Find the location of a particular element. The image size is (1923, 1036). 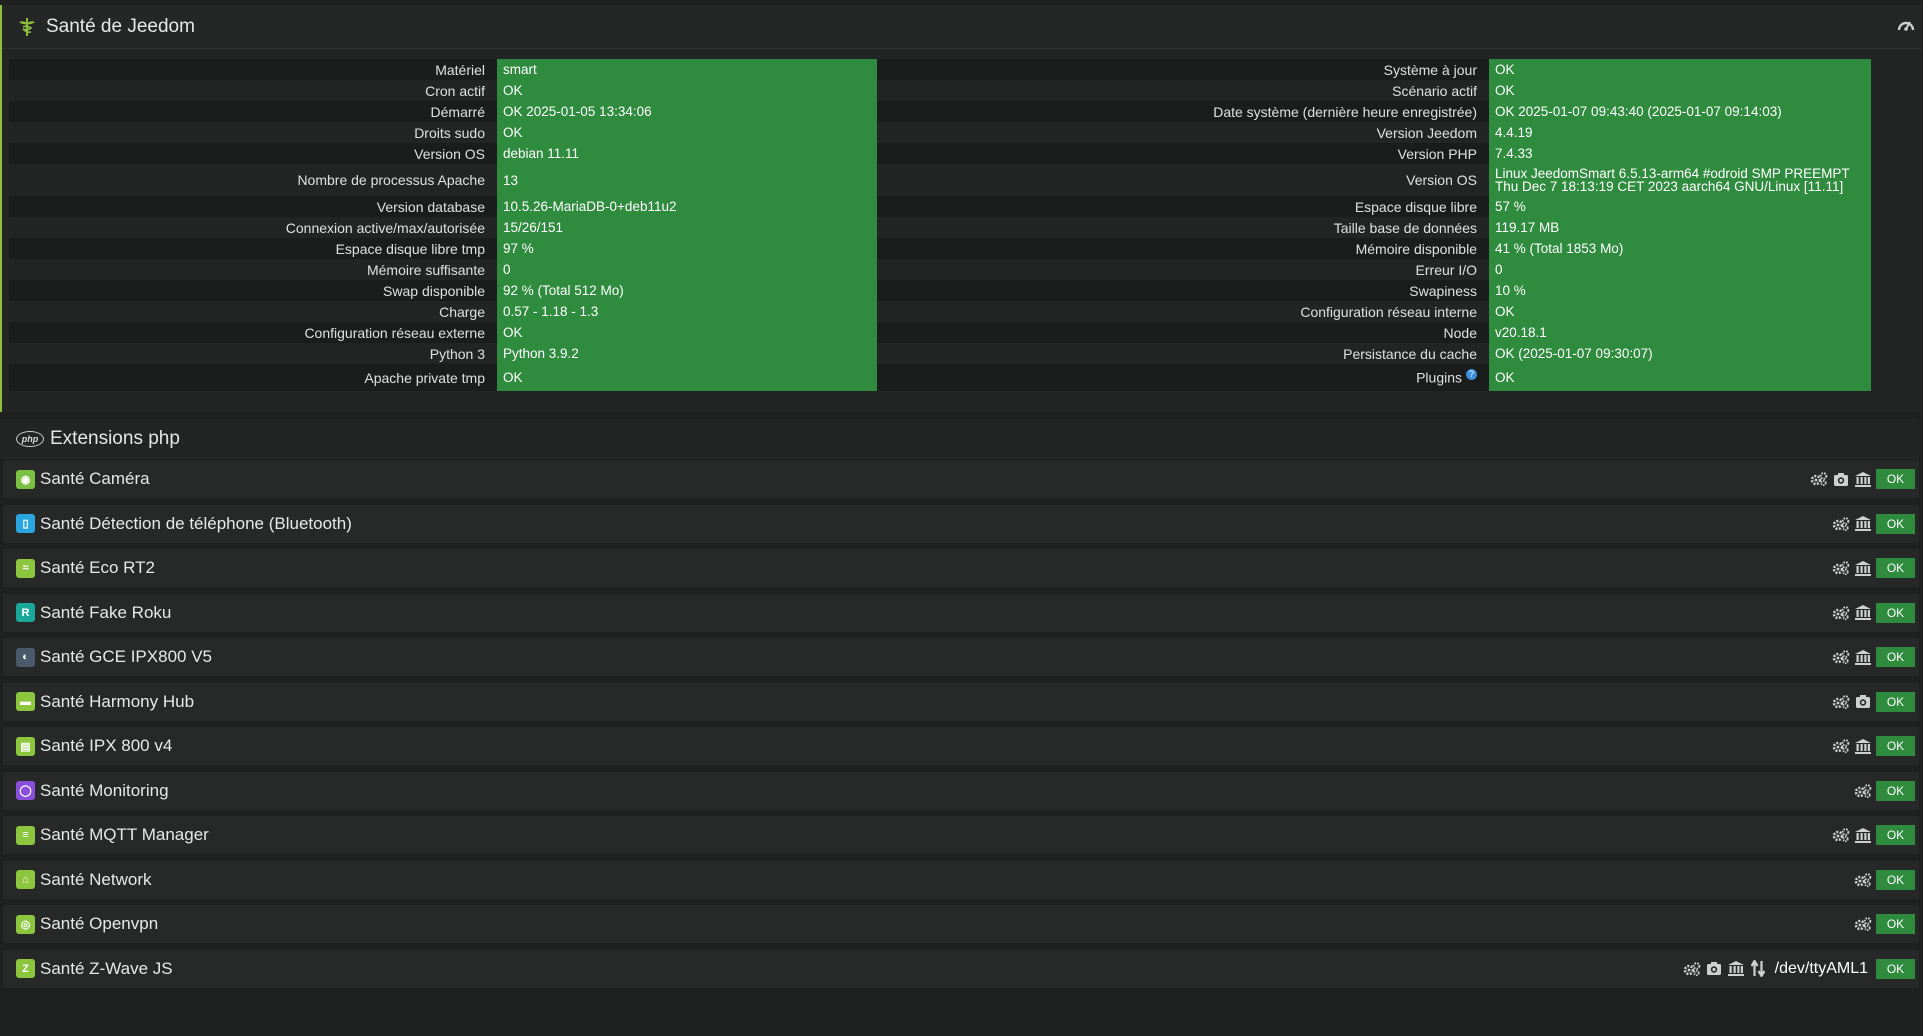

plugin-row: ◎ Santé Openvpn OK is located at coordinates (961, 924).